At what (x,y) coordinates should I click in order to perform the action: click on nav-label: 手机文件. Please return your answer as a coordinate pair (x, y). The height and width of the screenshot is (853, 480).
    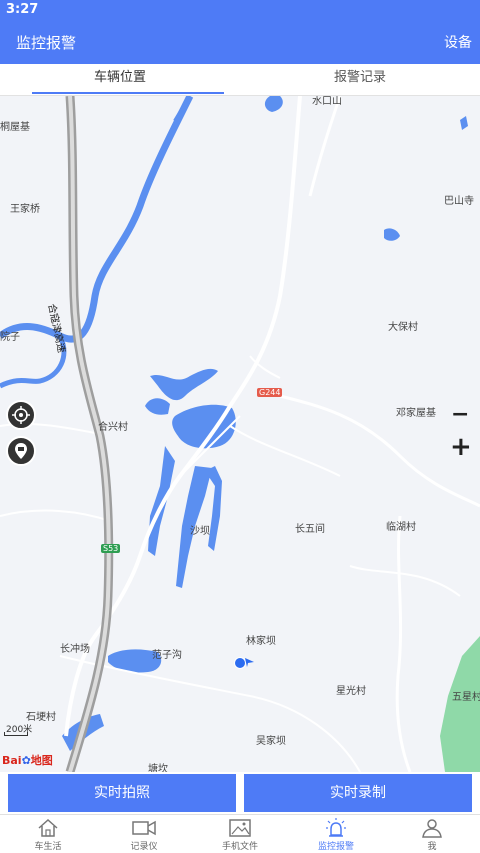
    Looking at the image, I should click on (239, 847).